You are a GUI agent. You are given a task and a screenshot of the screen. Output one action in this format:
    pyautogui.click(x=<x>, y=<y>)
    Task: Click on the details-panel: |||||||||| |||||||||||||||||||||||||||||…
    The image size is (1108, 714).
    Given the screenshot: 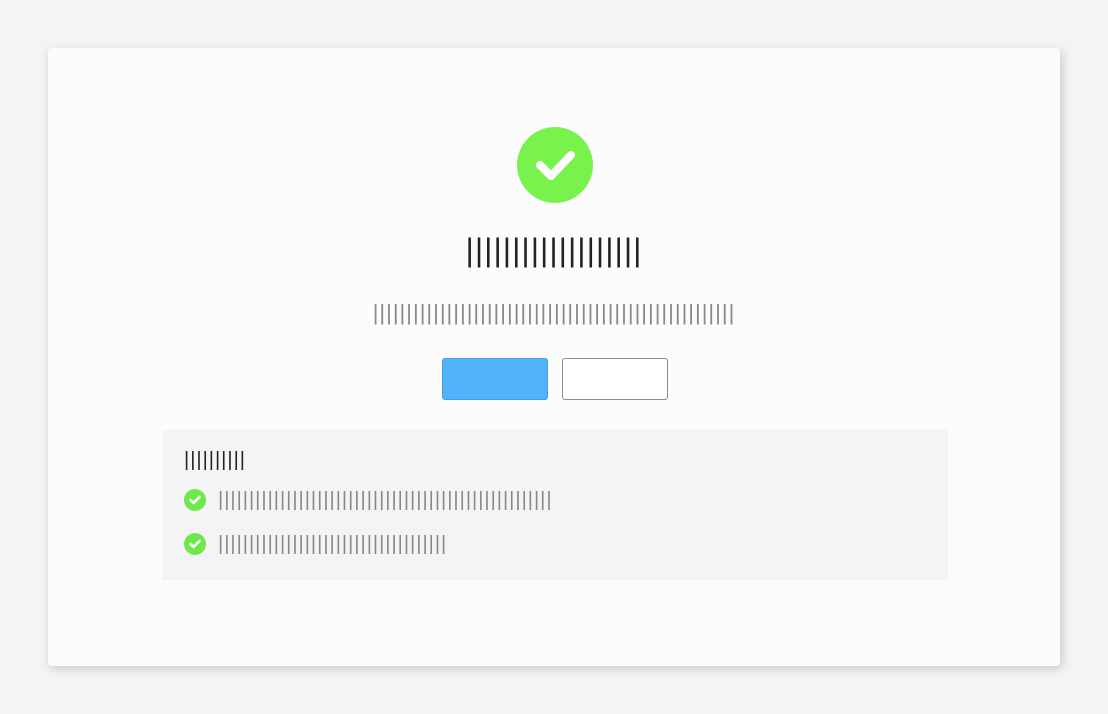 What is the action you would take?
    pyautogui.click(x=555, y=505)
    